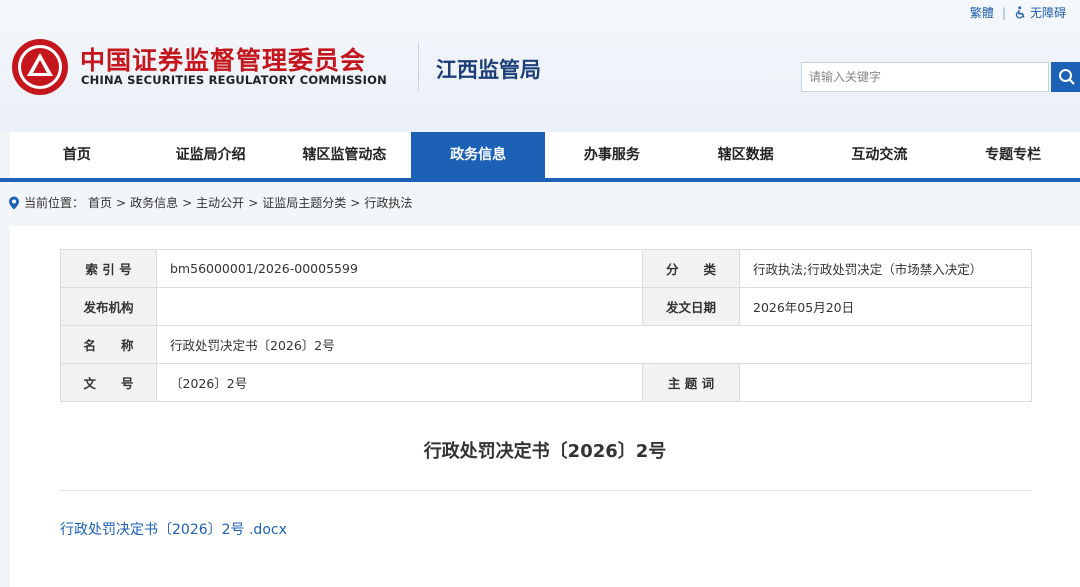 The height and width of the screenshot is (587, 1080). I want to click on publisher-label: 发布机构, so click(108, 306).